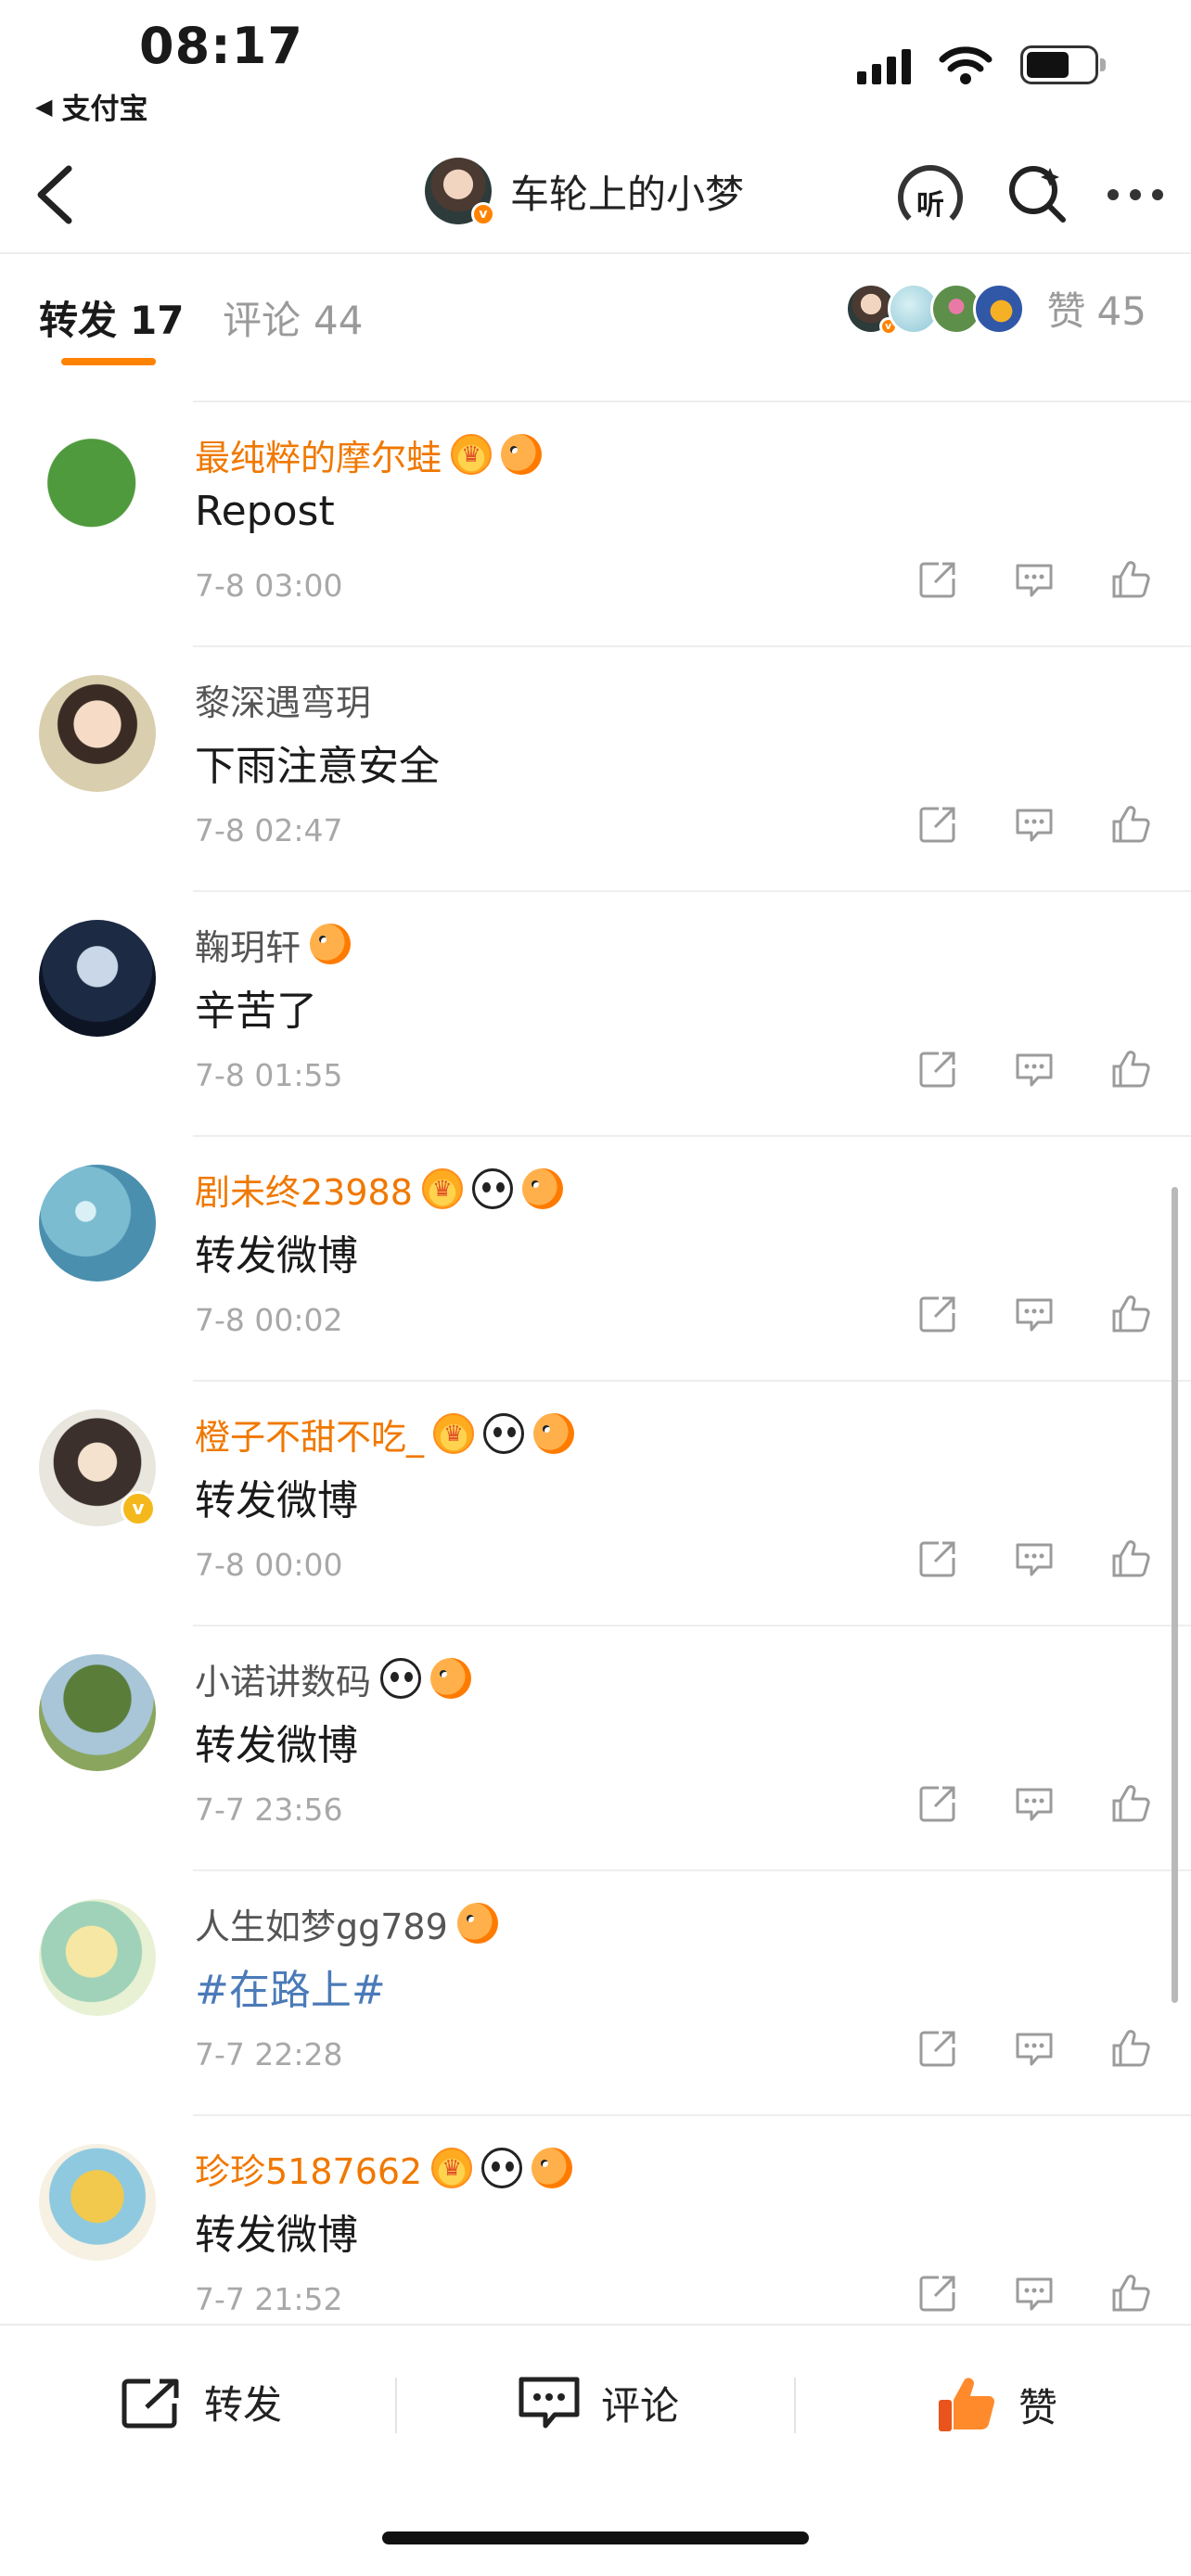  Describe the element at coordinates (1175, 1595) in the screenshot. I see `scrollbar` at that location.